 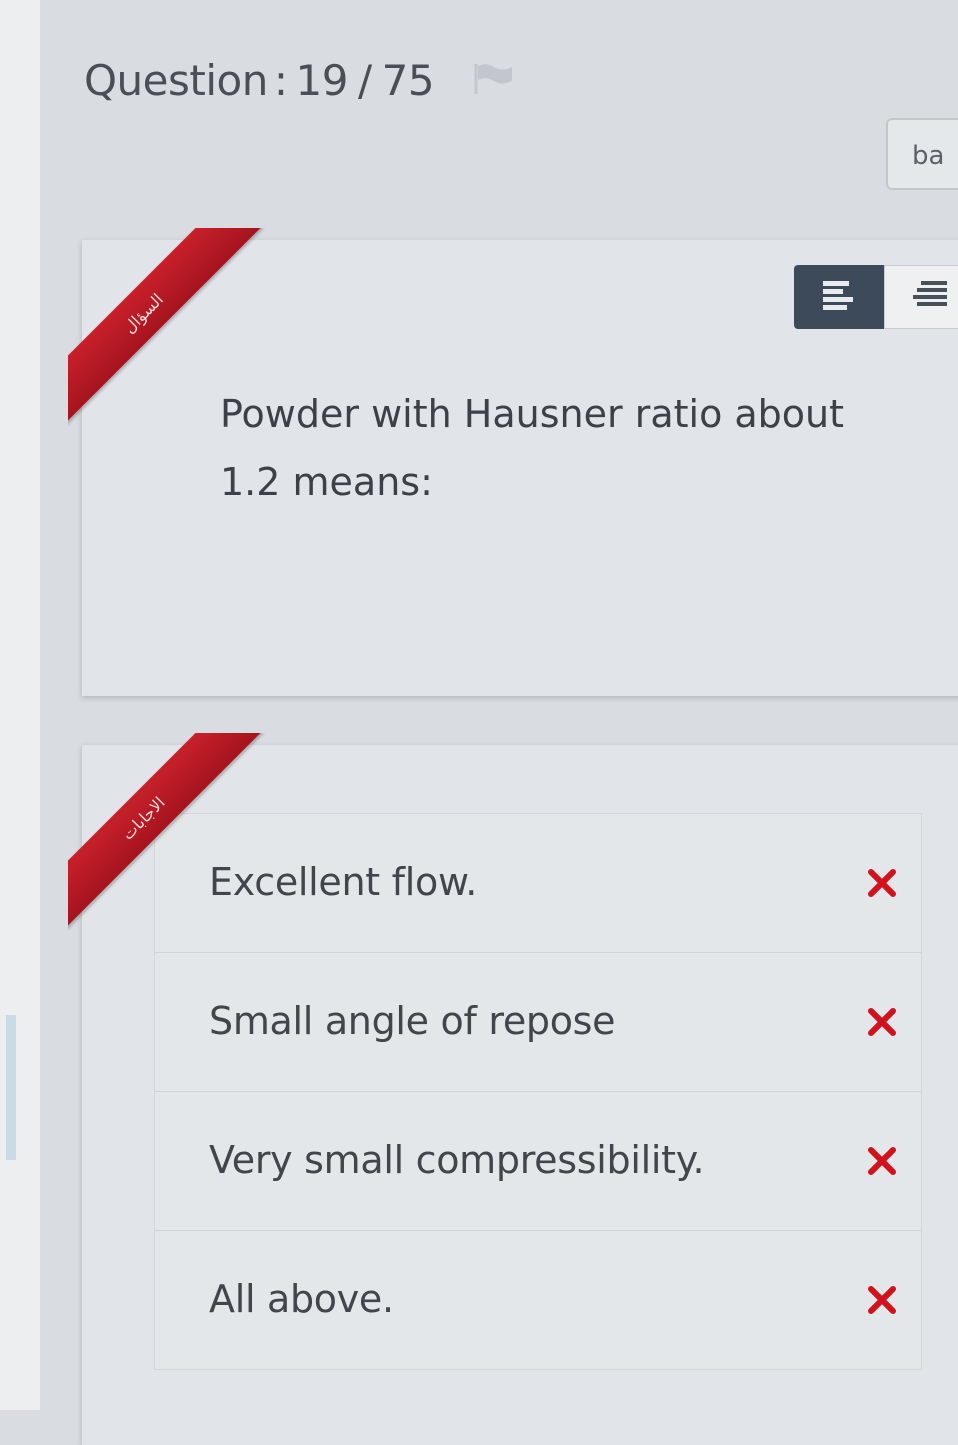 I want to click on align-left-toggle-button, so click(x=839, y=297).